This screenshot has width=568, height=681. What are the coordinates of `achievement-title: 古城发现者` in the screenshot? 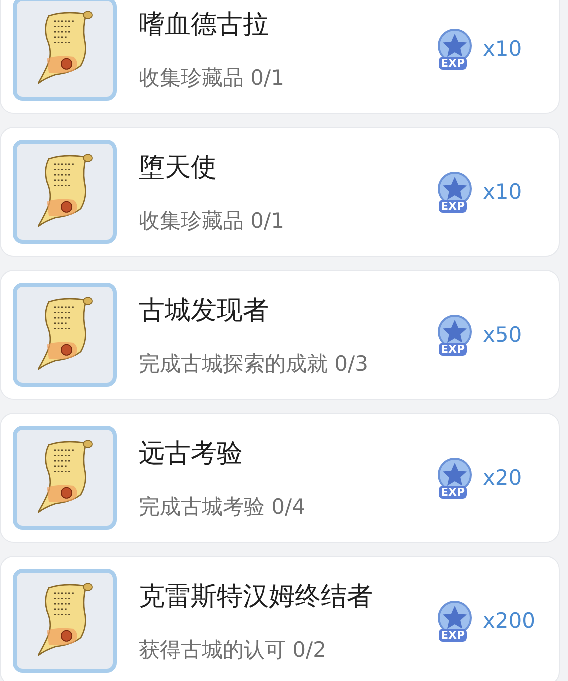 It's located at (204, 311).